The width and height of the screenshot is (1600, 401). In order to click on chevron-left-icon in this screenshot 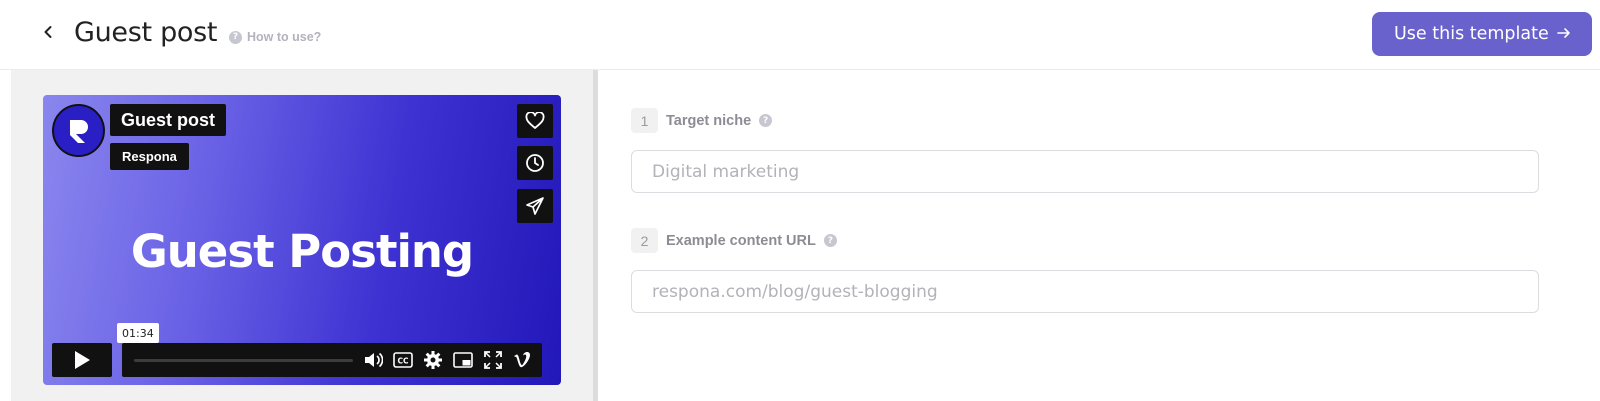, I will do `click(48, 32)`.